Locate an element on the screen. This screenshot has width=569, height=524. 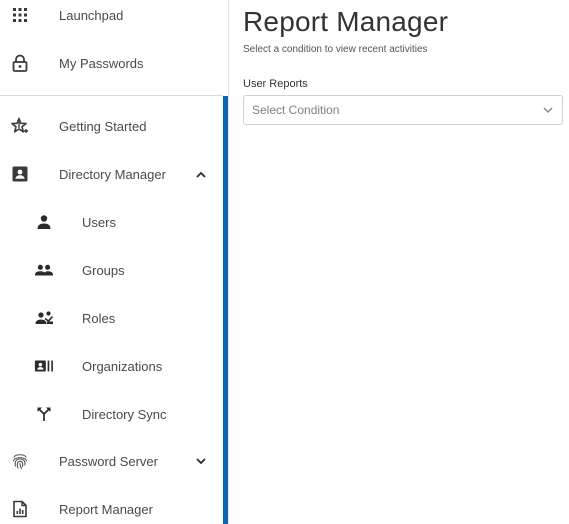
sync-merge-icon is located at coordinates (44, 414).